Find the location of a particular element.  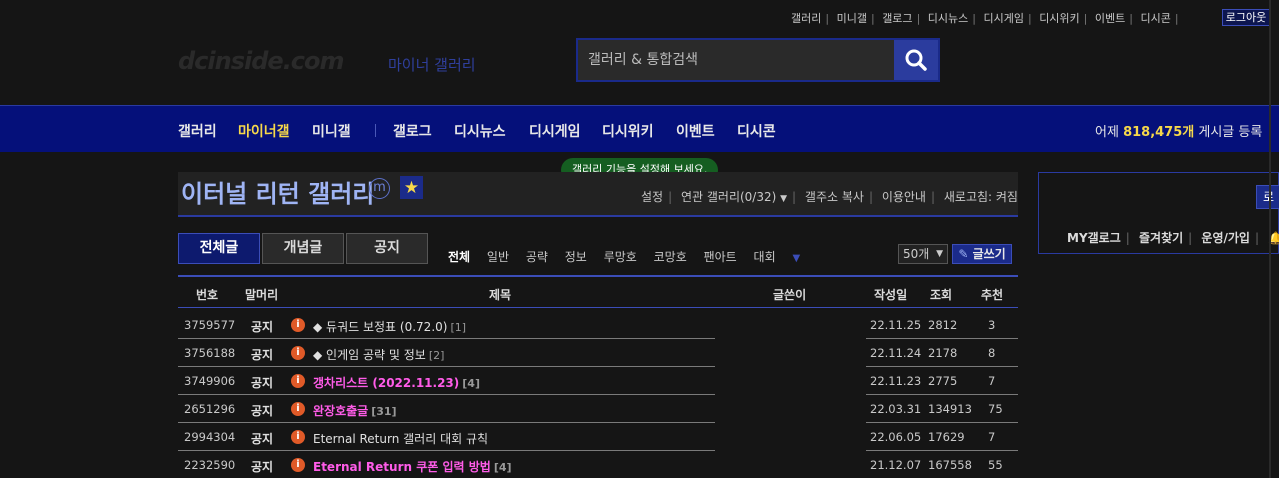

post-date: 22.11.25 is located at coordinates (896, 325).